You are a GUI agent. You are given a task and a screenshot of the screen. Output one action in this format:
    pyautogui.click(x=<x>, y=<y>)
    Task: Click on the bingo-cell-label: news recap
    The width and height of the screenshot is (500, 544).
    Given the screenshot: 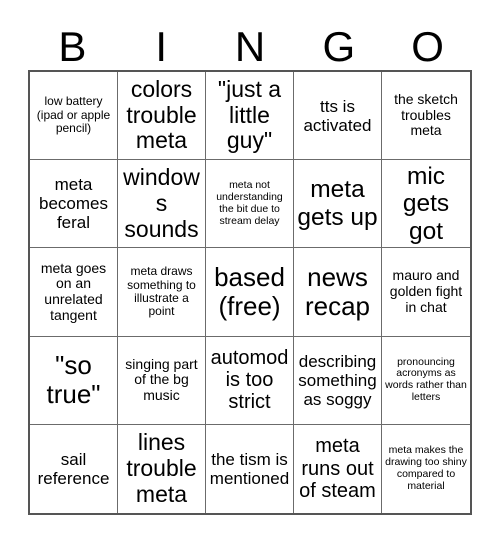 What is the action you would take?
    pyautogui.click(x=337, y=291)
    